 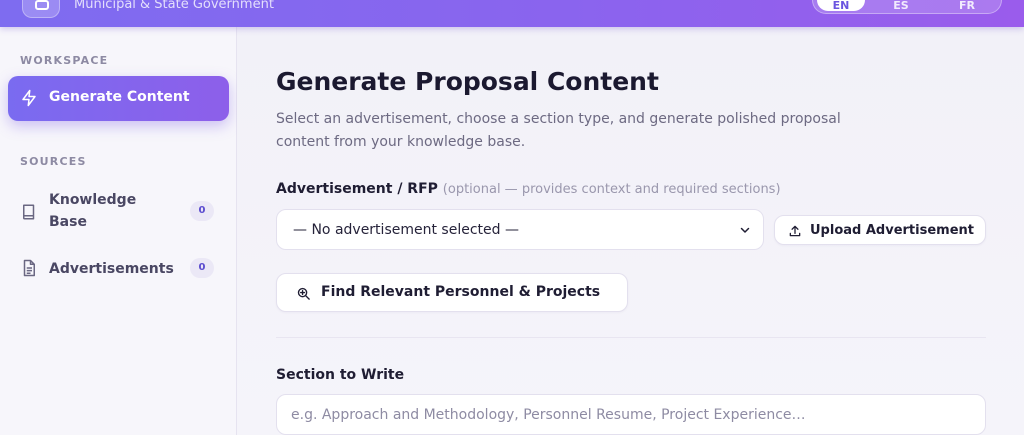 I want to click on document-icon, so click(x=29, y=268).